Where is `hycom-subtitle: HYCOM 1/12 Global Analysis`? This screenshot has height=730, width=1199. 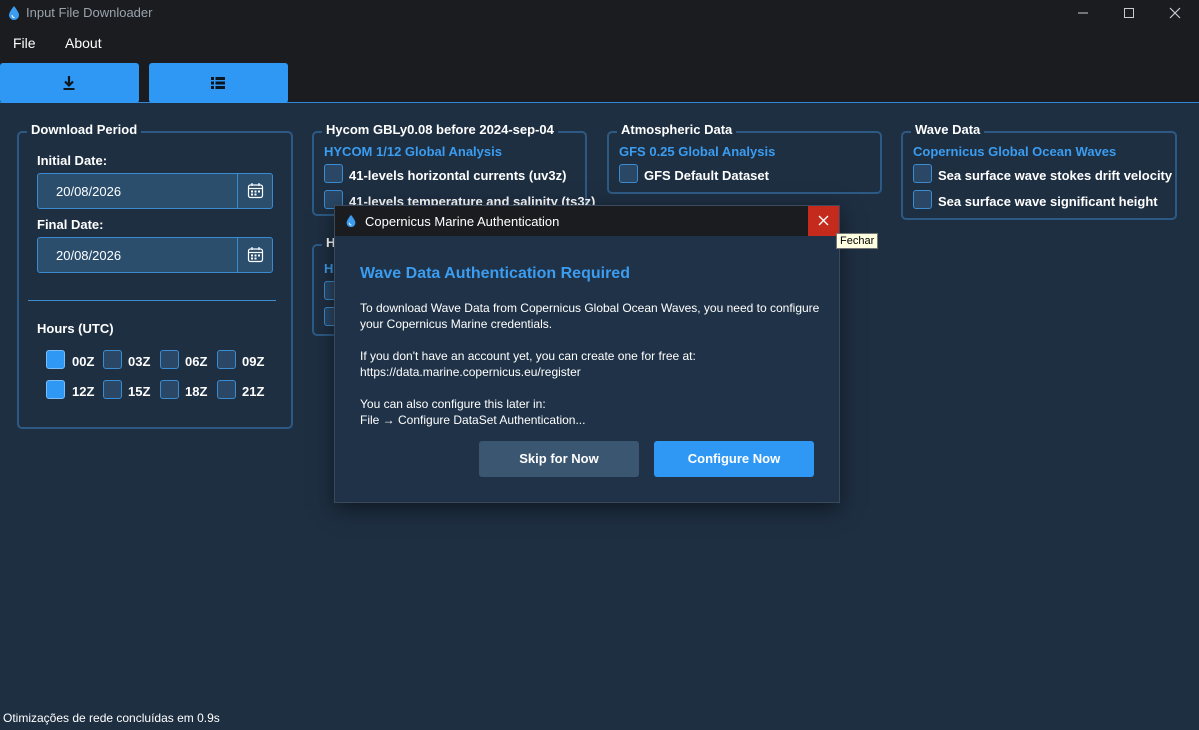
hycom-subtitle: HYCOM 1/12 Global Analysis is located at coordinates (413, 151).